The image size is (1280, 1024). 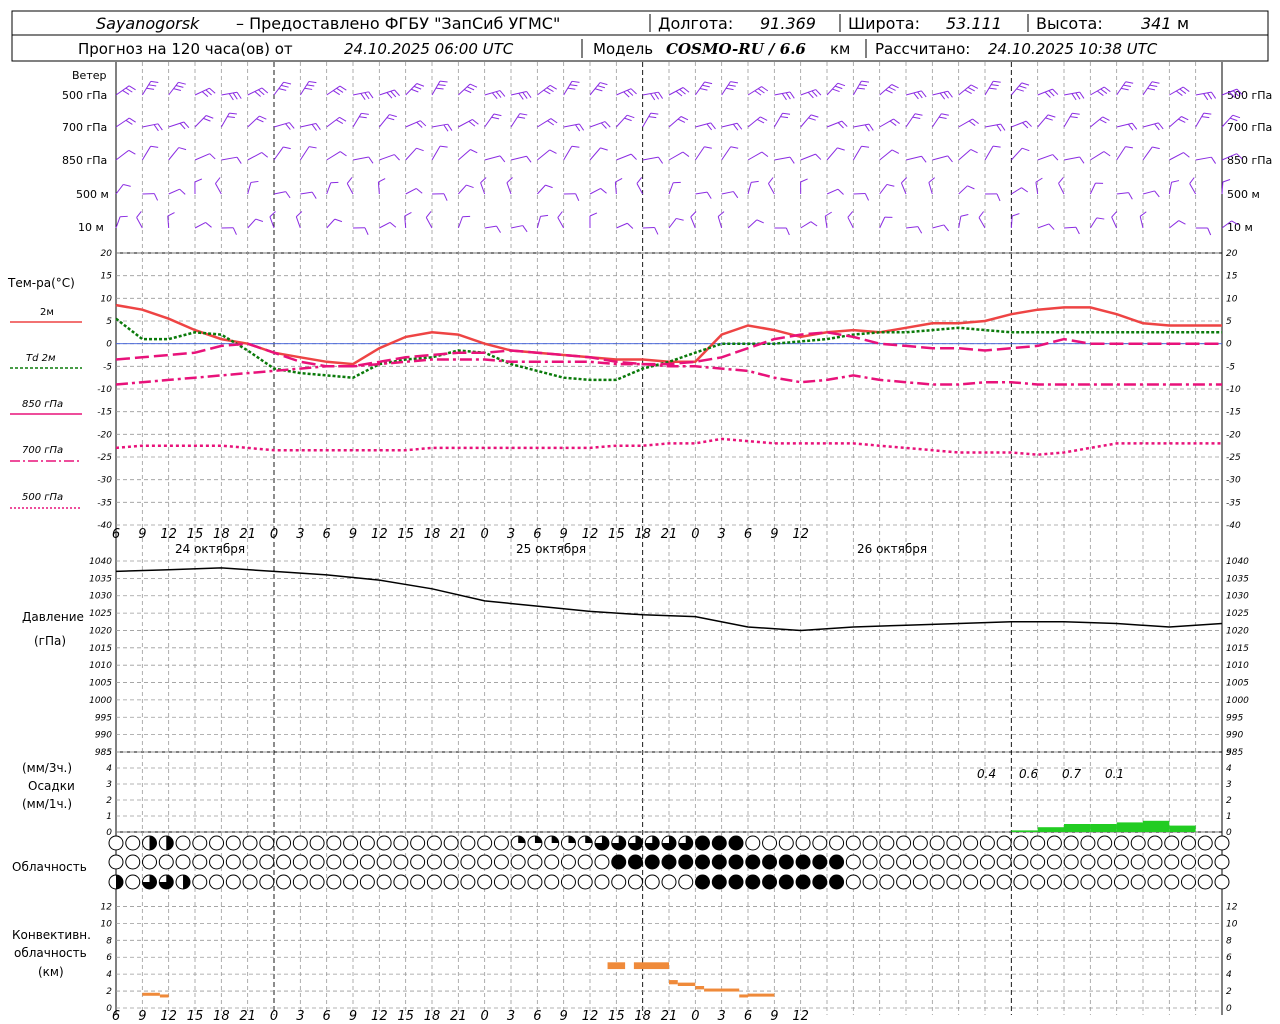 What do you see at coordinates (51, 972) in the screenshot?
I see `conv-title-3: (км)` at bounding box center [51, 972].